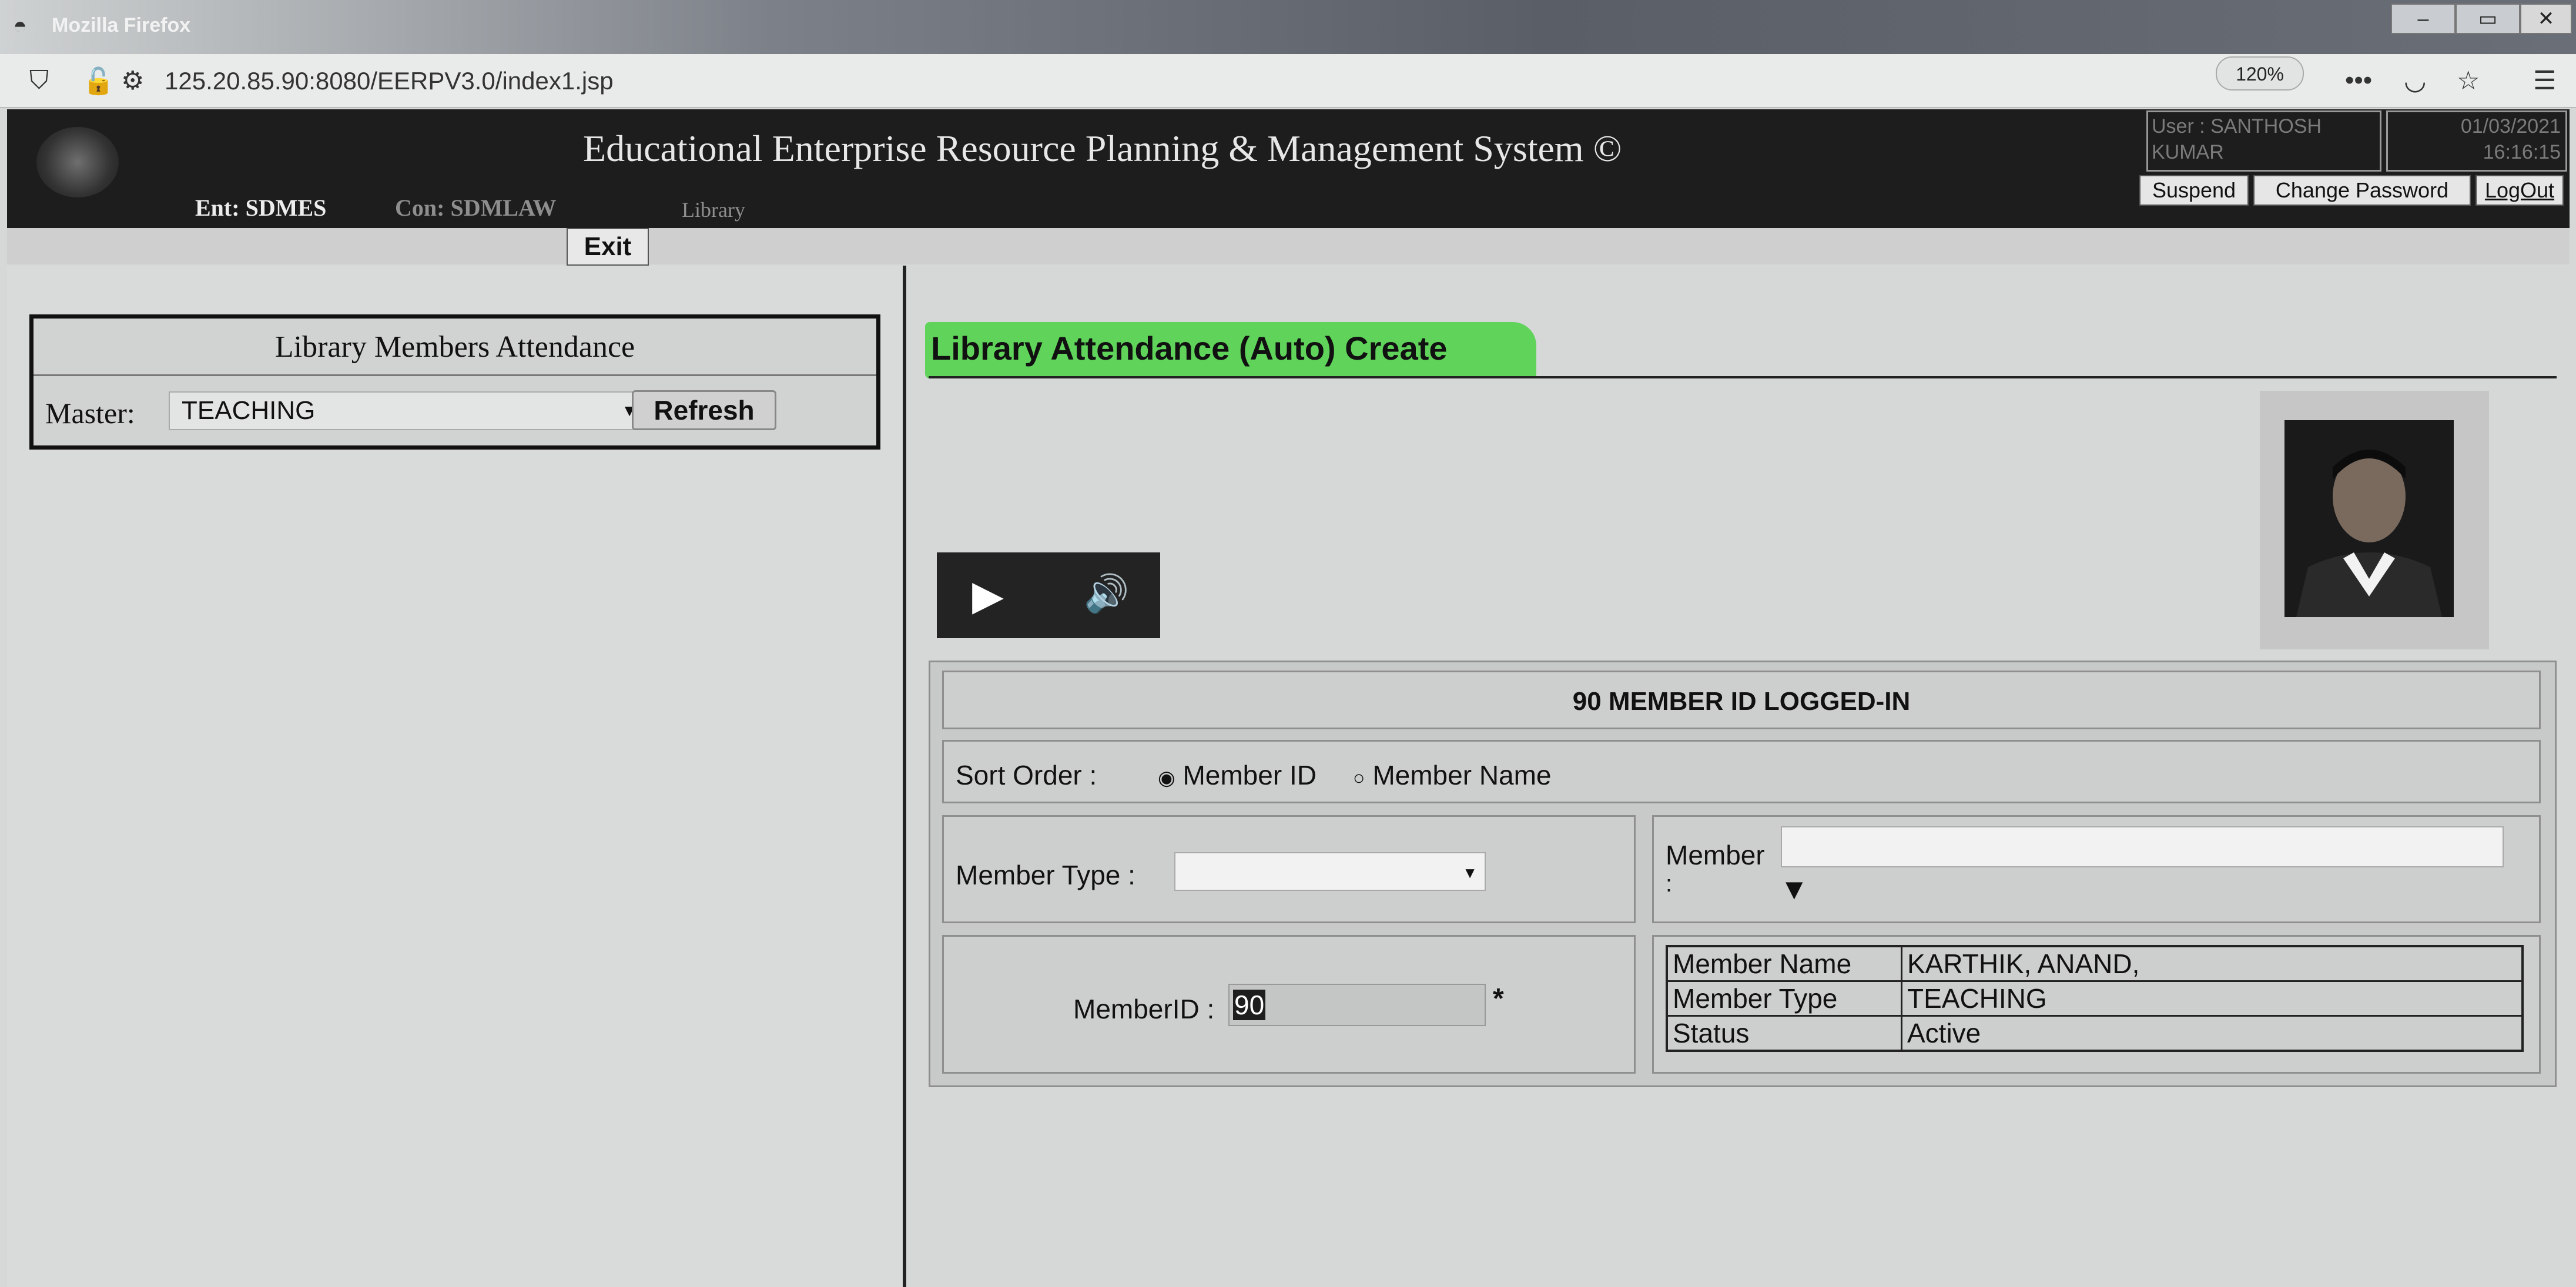 The image size is (2576, 1287). I want to click on page-title-highlight: Library Attendance (Auto) Create, so click(1230, 350).